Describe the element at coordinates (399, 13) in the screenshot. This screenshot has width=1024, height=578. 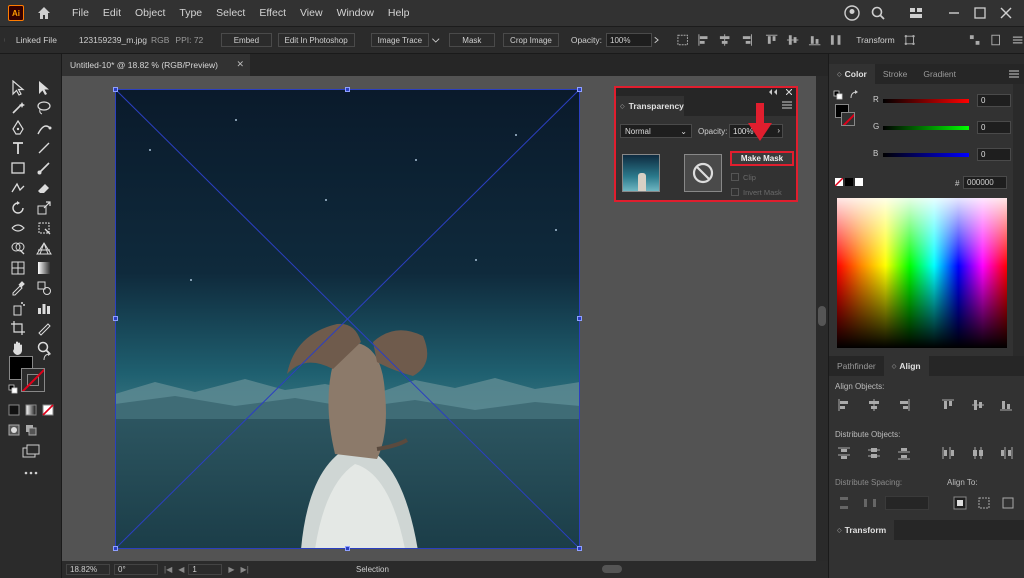
I see `menu-help: Help` at that location.